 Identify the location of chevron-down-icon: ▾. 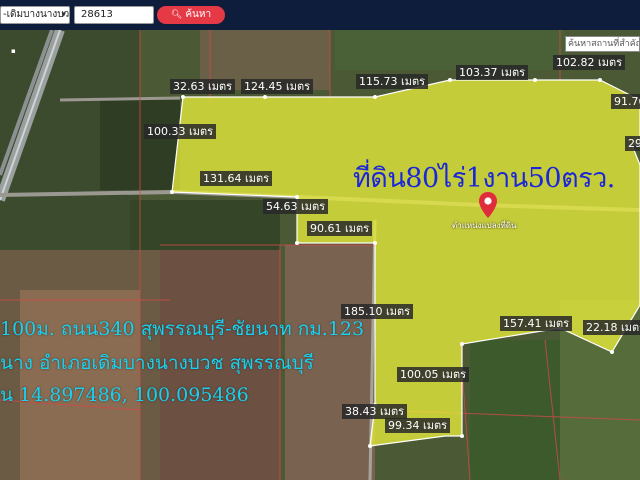
(63, 15).